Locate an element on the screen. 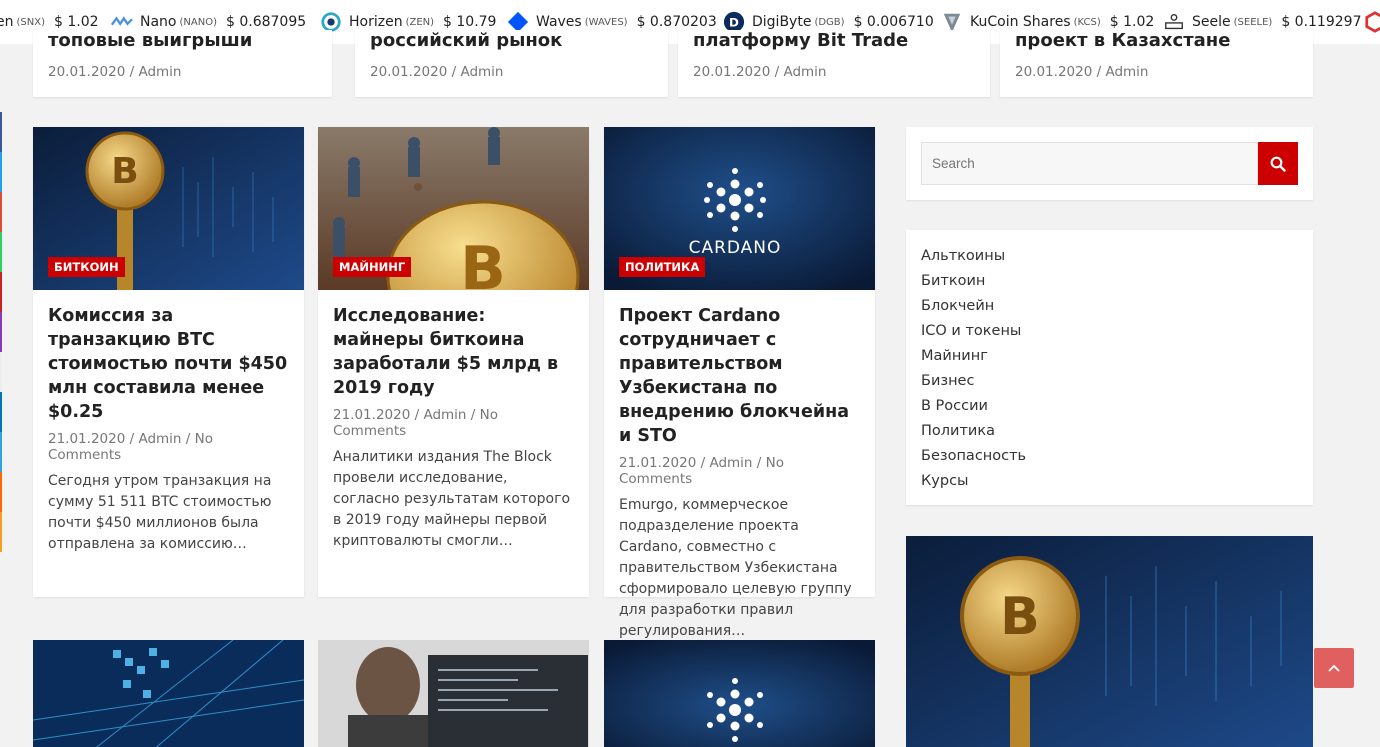 The width and height of the screenshot is (1380, 747). cardano-image is located at coordinates (739, 693).